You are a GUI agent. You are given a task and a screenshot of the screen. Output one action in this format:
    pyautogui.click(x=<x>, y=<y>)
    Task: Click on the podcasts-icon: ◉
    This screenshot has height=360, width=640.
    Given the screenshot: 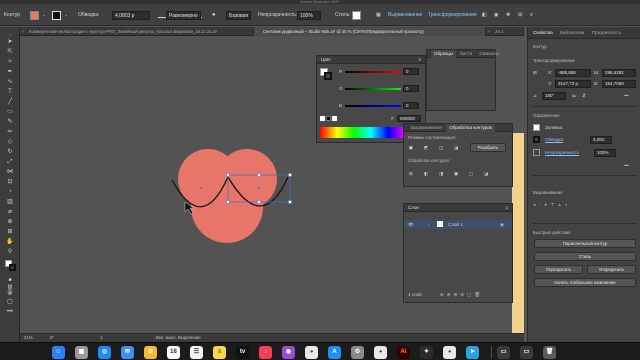 What is the action you would take?
    pyautogui.click(x=288, y=352)
    